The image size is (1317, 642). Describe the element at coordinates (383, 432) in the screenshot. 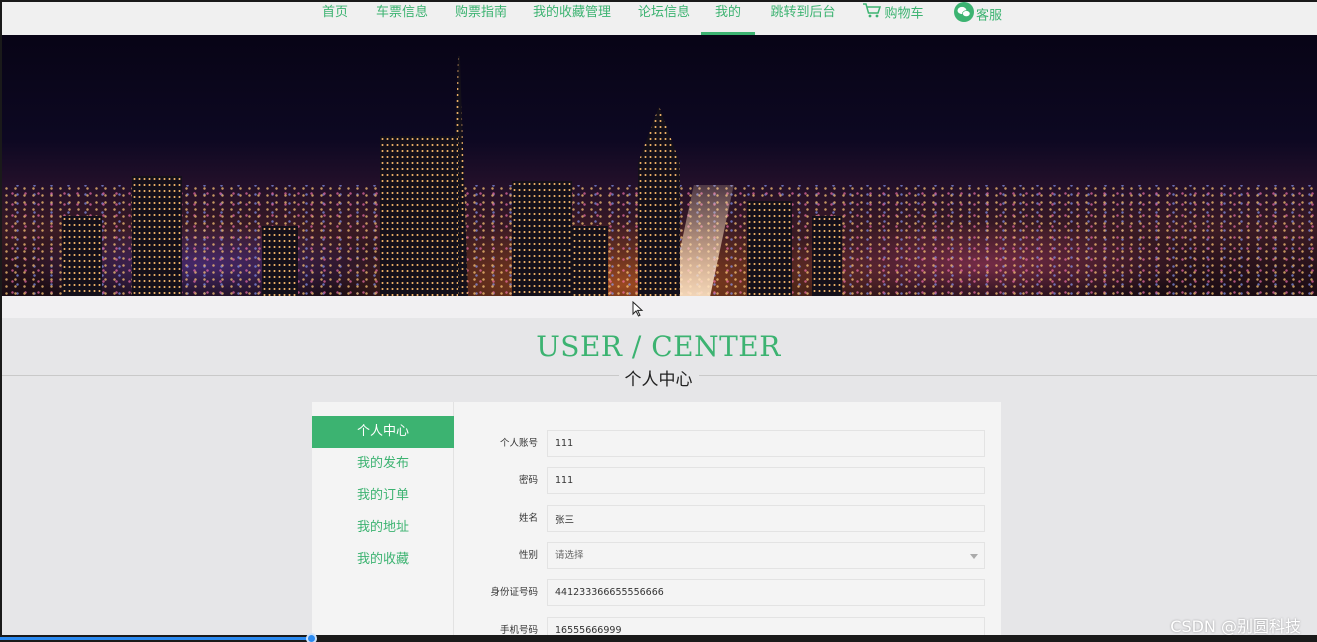

I see `sidebar-item-profile: 个人中心` at that location.